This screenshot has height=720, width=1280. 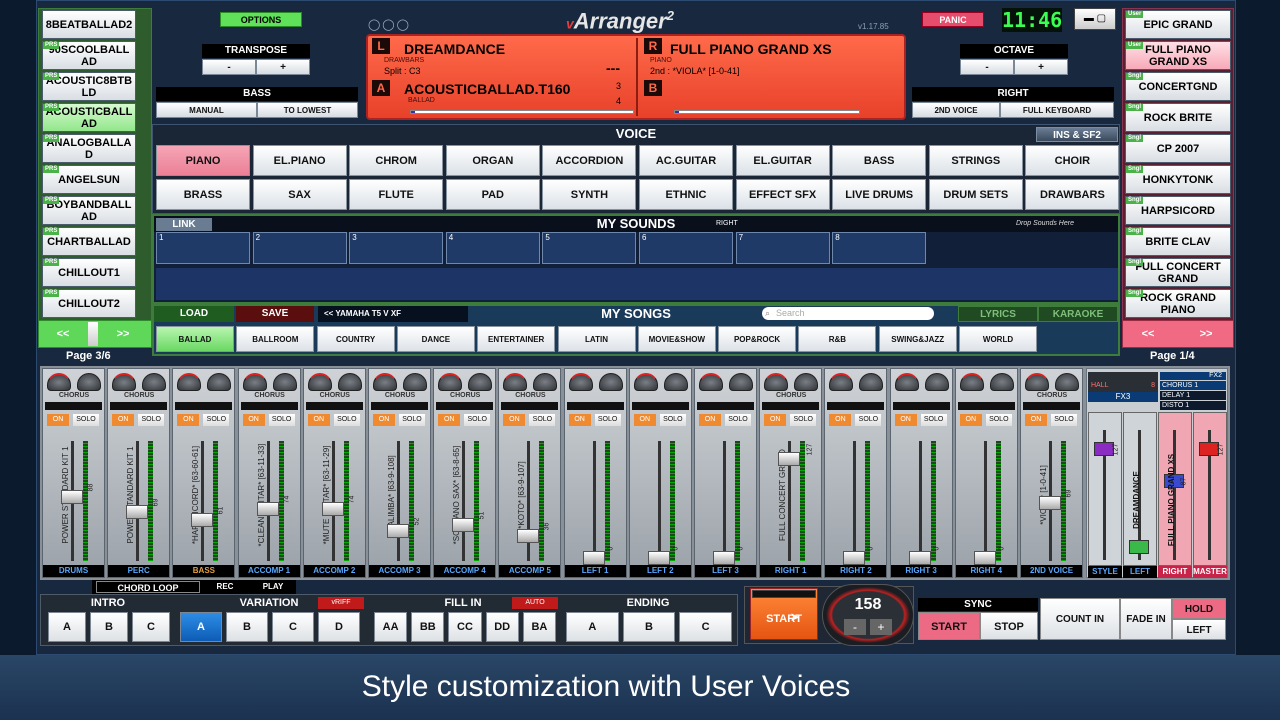 What do you see at coordinates (396, 248) in the screenshot?
I see `sound-slot: 3` at bounding box center [396, 248].